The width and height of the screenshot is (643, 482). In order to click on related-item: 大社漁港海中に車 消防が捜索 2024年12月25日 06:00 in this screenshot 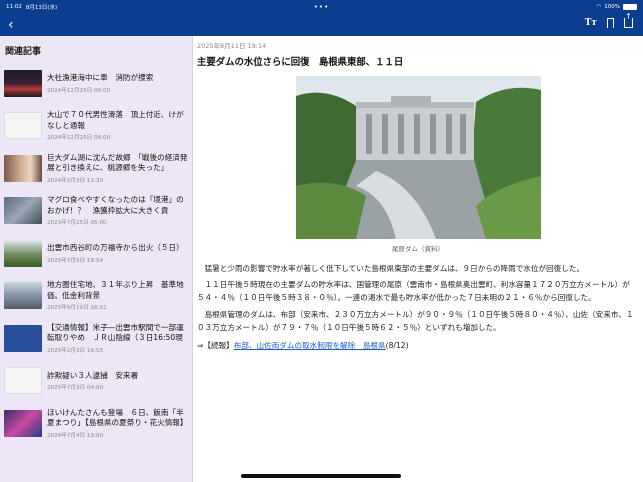, I will do `click(96, 83)`.